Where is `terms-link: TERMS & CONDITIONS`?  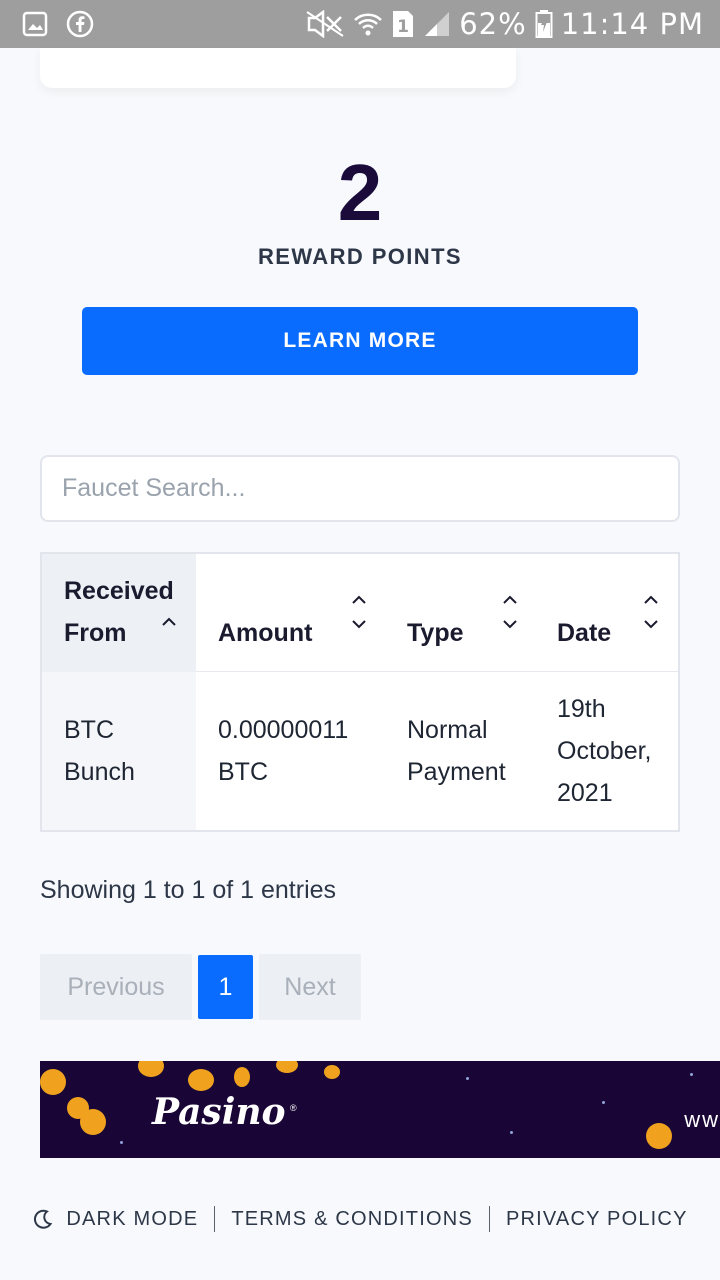 terms-link: TERMS & CONDITIONS is located at coordinates (352, 1219).